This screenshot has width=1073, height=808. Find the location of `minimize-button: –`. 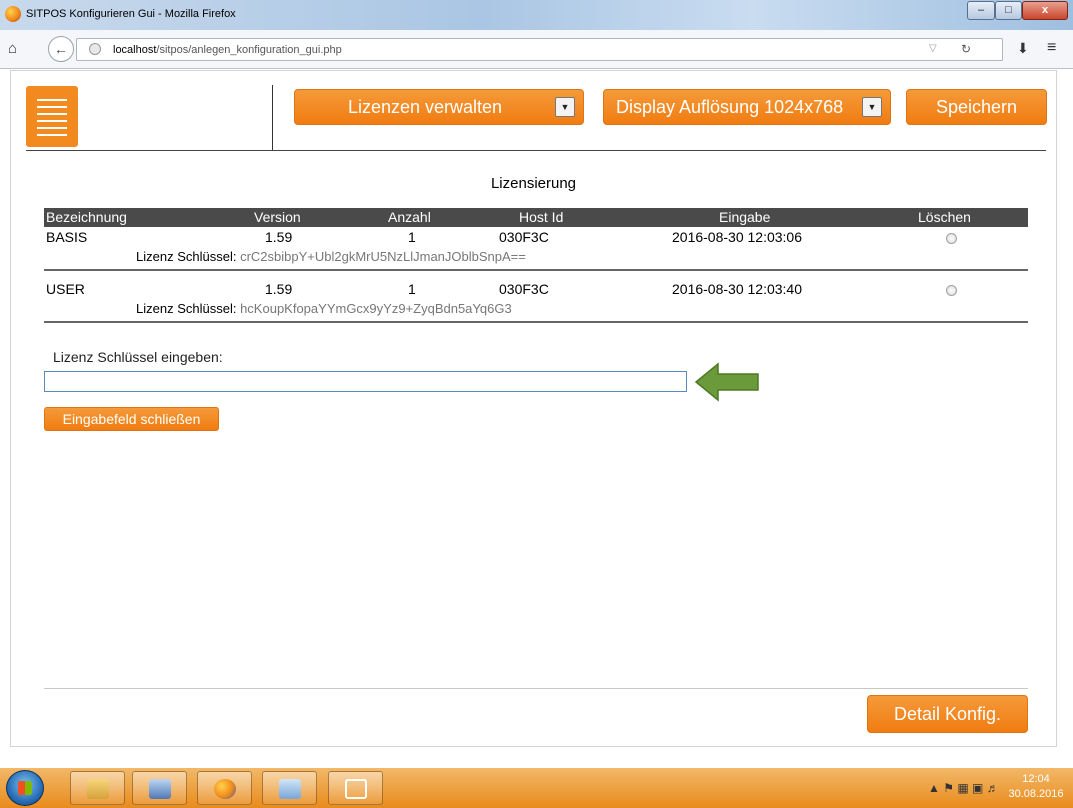

minimize-button: – is located at coordinates (981, 10).